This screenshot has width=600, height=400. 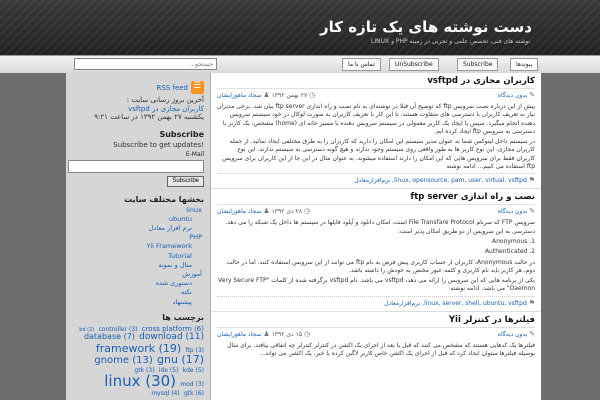 I want to click on post-date: ۱۵ دی ۱۳۹۲, so click(x=287, y=334).